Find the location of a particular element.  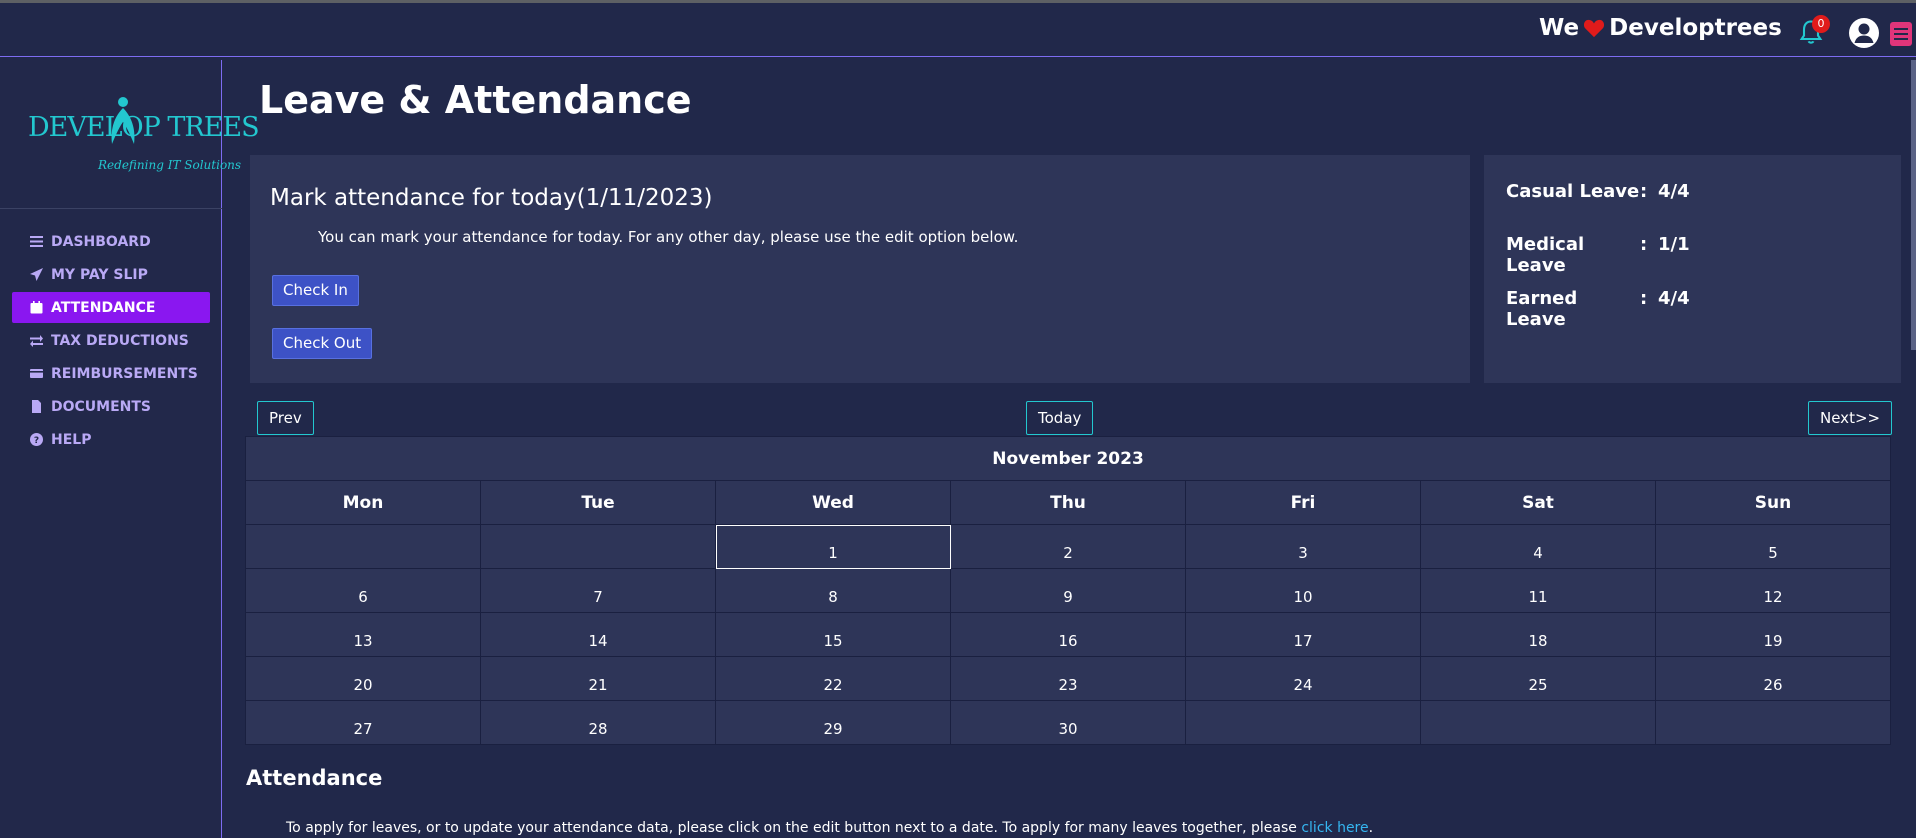

send-icon is located at coordinates (36, 274).